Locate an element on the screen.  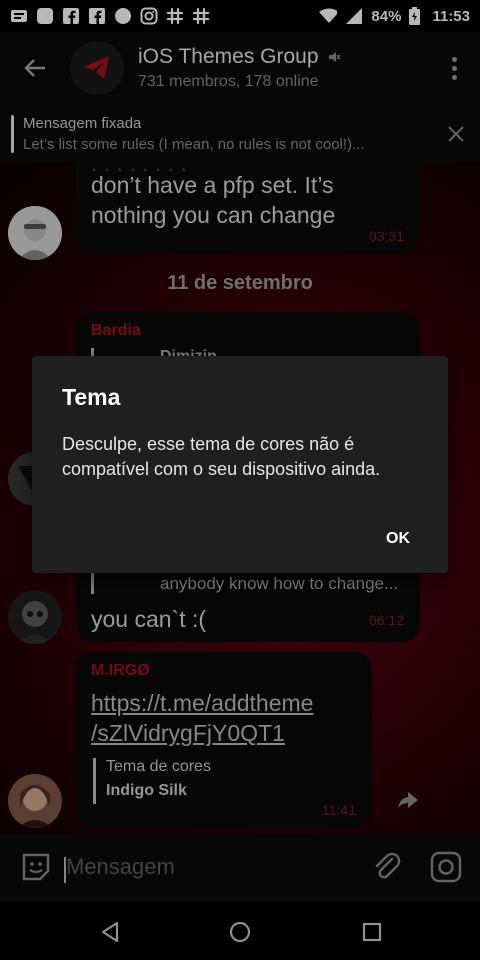
theme-link: /sZlVidrygFjY0QT1 is located at coordinates (202, 733).